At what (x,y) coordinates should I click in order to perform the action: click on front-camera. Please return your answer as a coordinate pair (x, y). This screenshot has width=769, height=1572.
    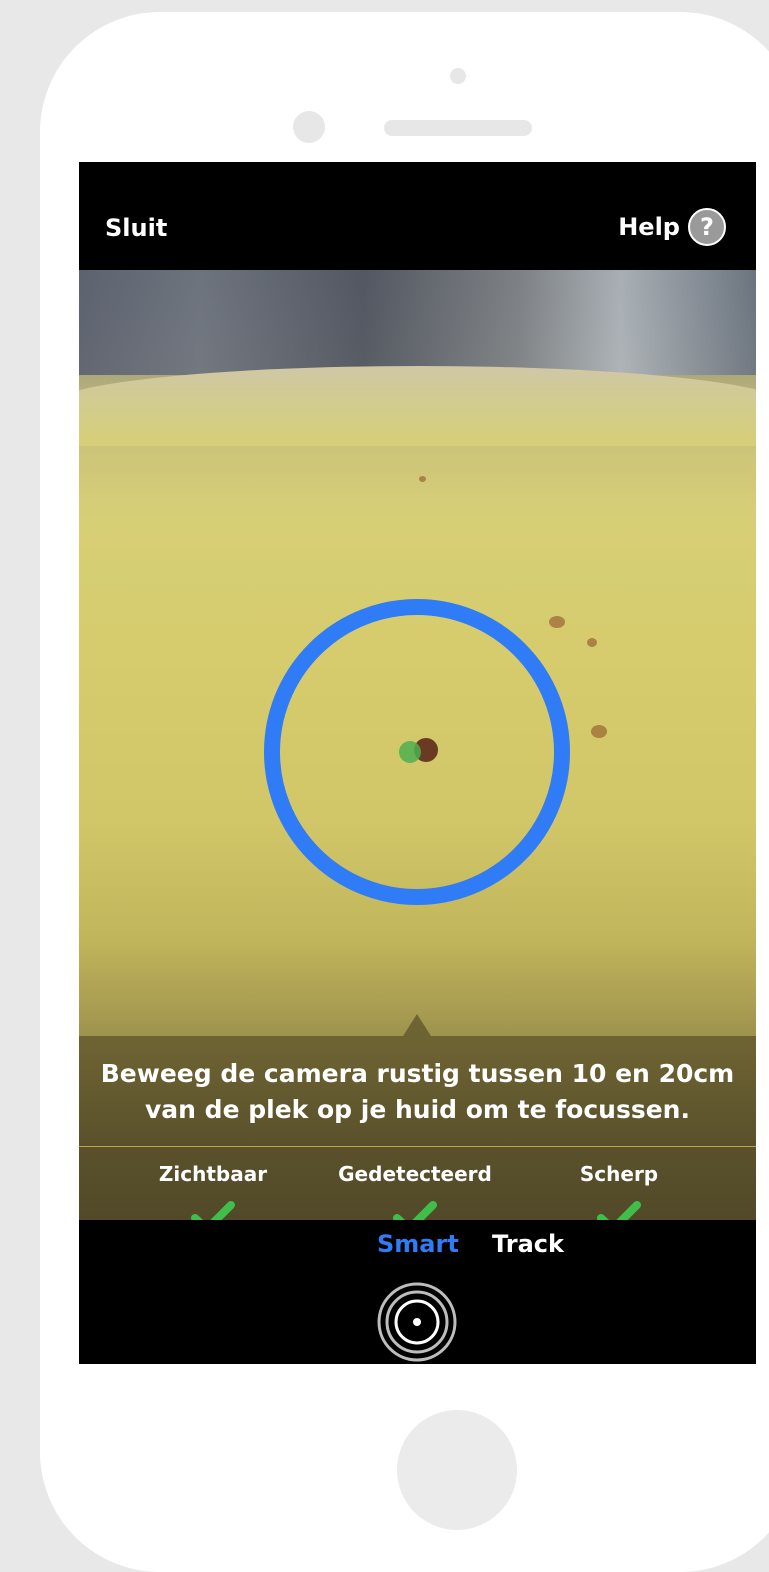
    Looking at the image, I should click on (309, 127).